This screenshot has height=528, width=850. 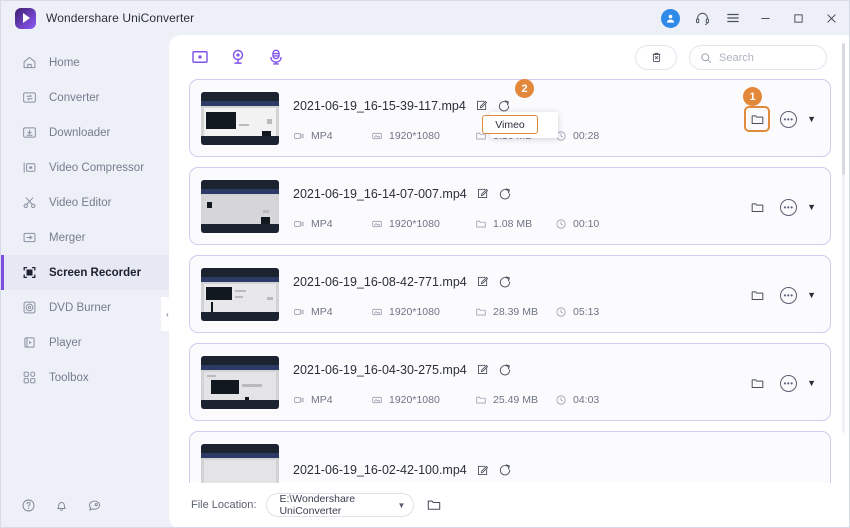 I want to click on step-badge-1: 1, so click(x=752, y=96).